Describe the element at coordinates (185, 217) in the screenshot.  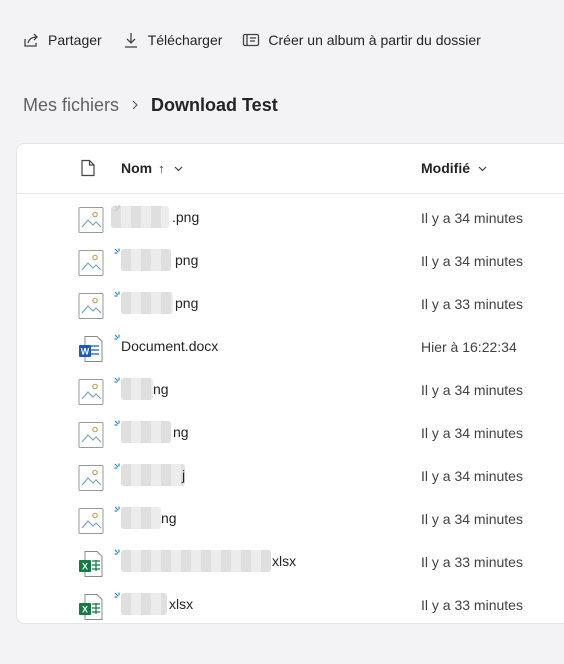
I see `file-name: .png` at that location.